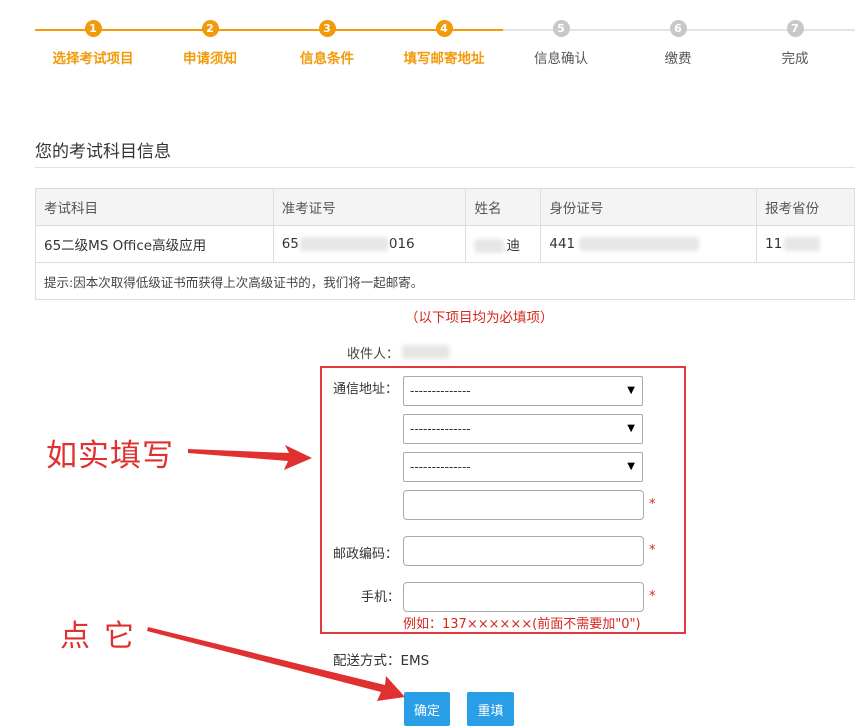 The width and height of the screenshot is (861, 726). Describe the element at coordinates (444, 43) in the screenshot. I see `step-4: 4 填写邮寄地址` at that location.